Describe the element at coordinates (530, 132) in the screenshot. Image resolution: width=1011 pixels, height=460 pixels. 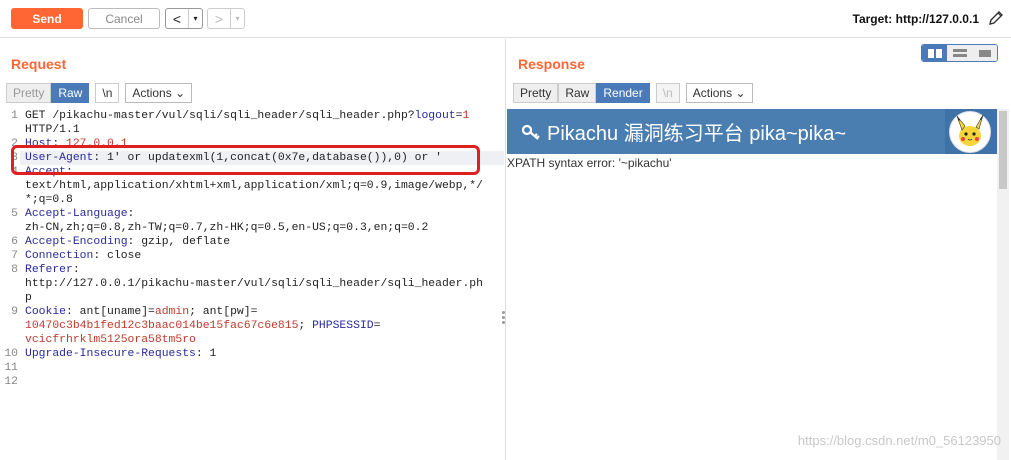
I see `key-icon` at that location.